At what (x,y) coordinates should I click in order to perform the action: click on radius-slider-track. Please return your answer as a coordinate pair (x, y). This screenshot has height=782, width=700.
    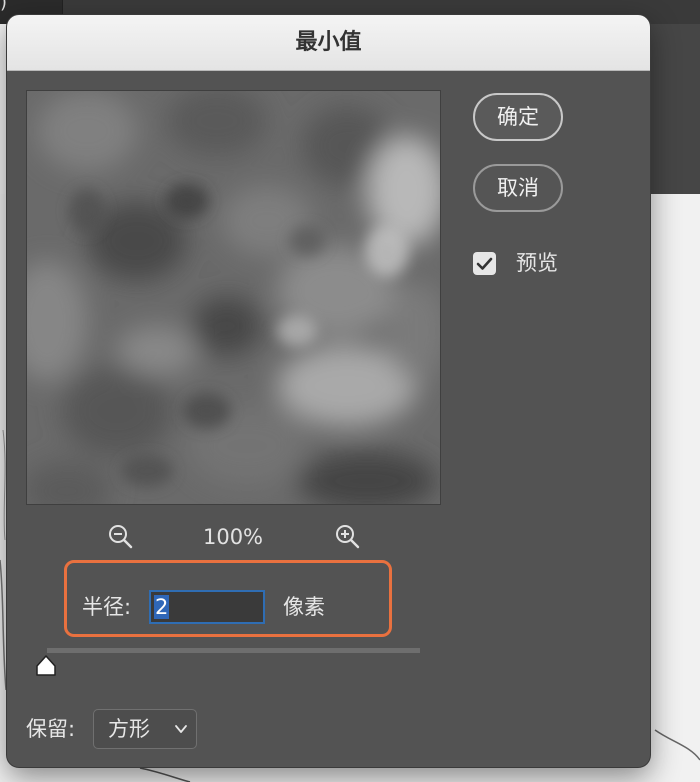
    Looking at the image, I should click on (233, 650).